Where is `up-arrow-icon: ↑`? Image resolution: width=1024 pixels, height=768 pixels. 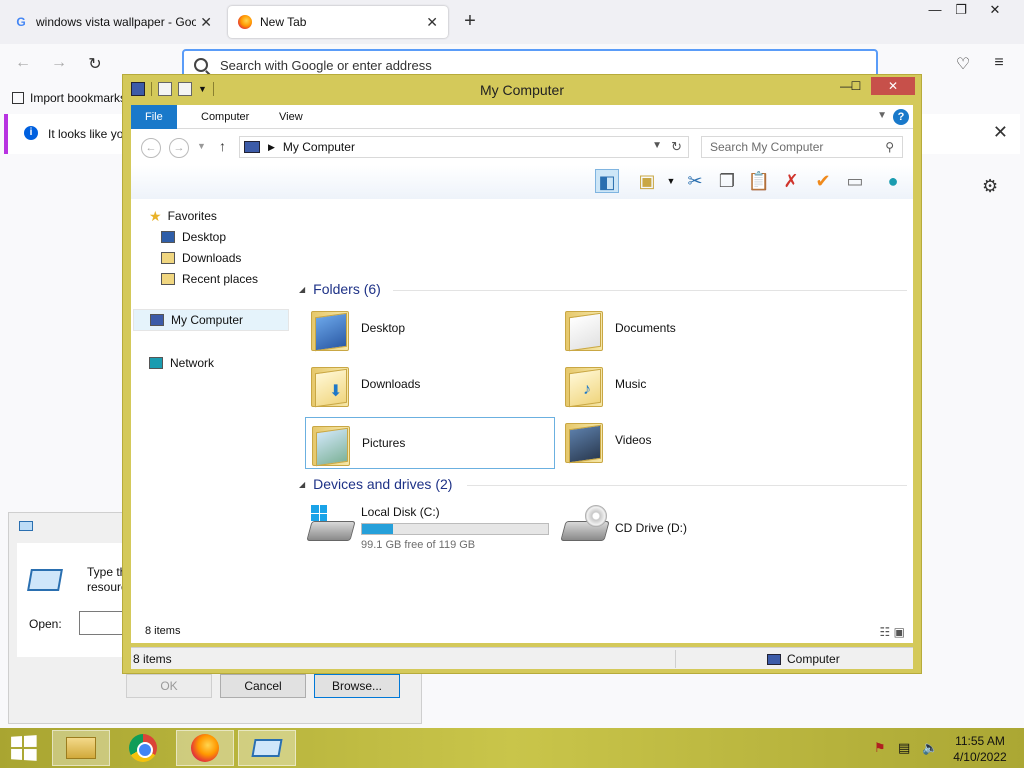
up-arrow-icon: ↑ is located at coordinates (222, 146).